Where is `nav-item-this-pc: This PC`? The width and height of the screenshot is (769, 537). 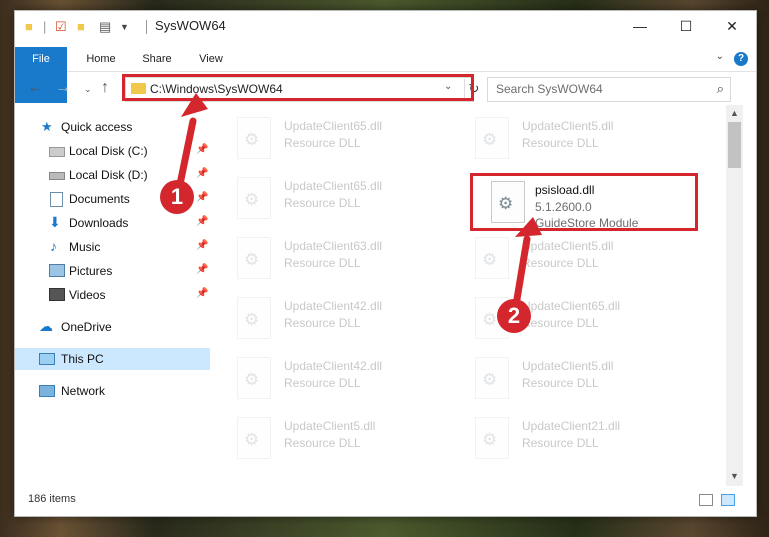
nav-item-this-pc: This PC is located at coordinates (112, 359).